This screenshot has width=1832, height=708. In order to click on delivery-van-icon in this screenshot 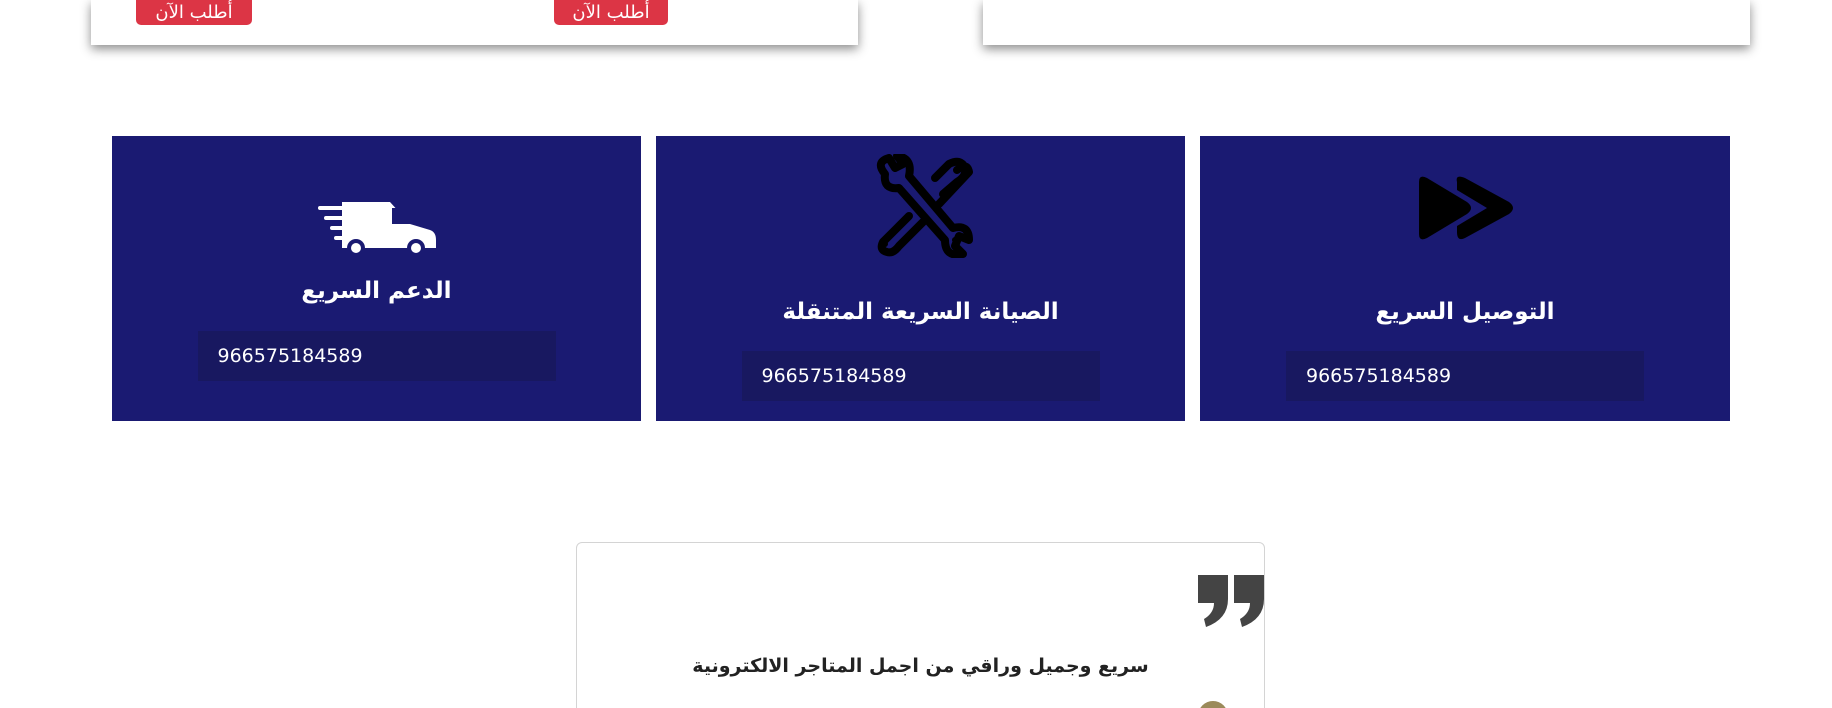, I will do `click(376, 229)`.